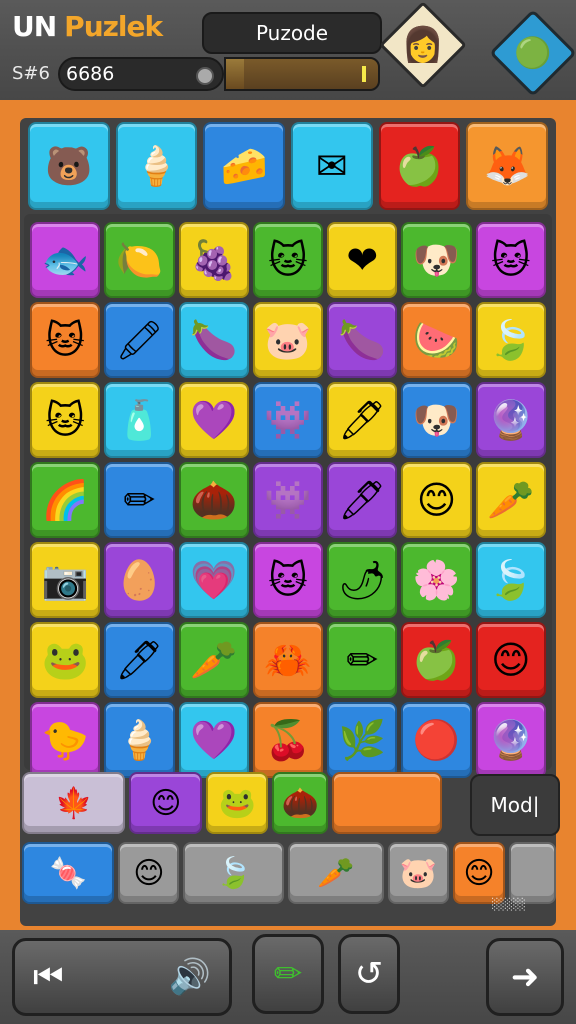  Describe the element at coordinates (190, 977) in the screenshot. I see `speaker-icon: 🔊` at that location.